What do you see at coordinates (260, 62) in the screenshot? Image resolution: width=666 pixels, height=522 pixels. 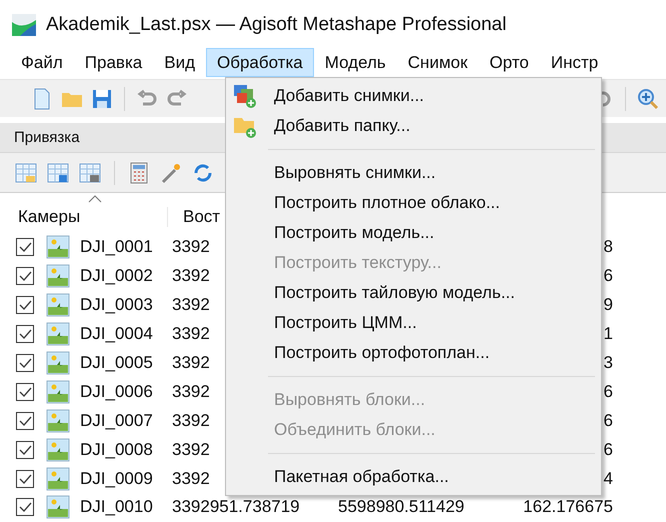 I see `menu-item: Обработка` at bounding box center [260, 62].